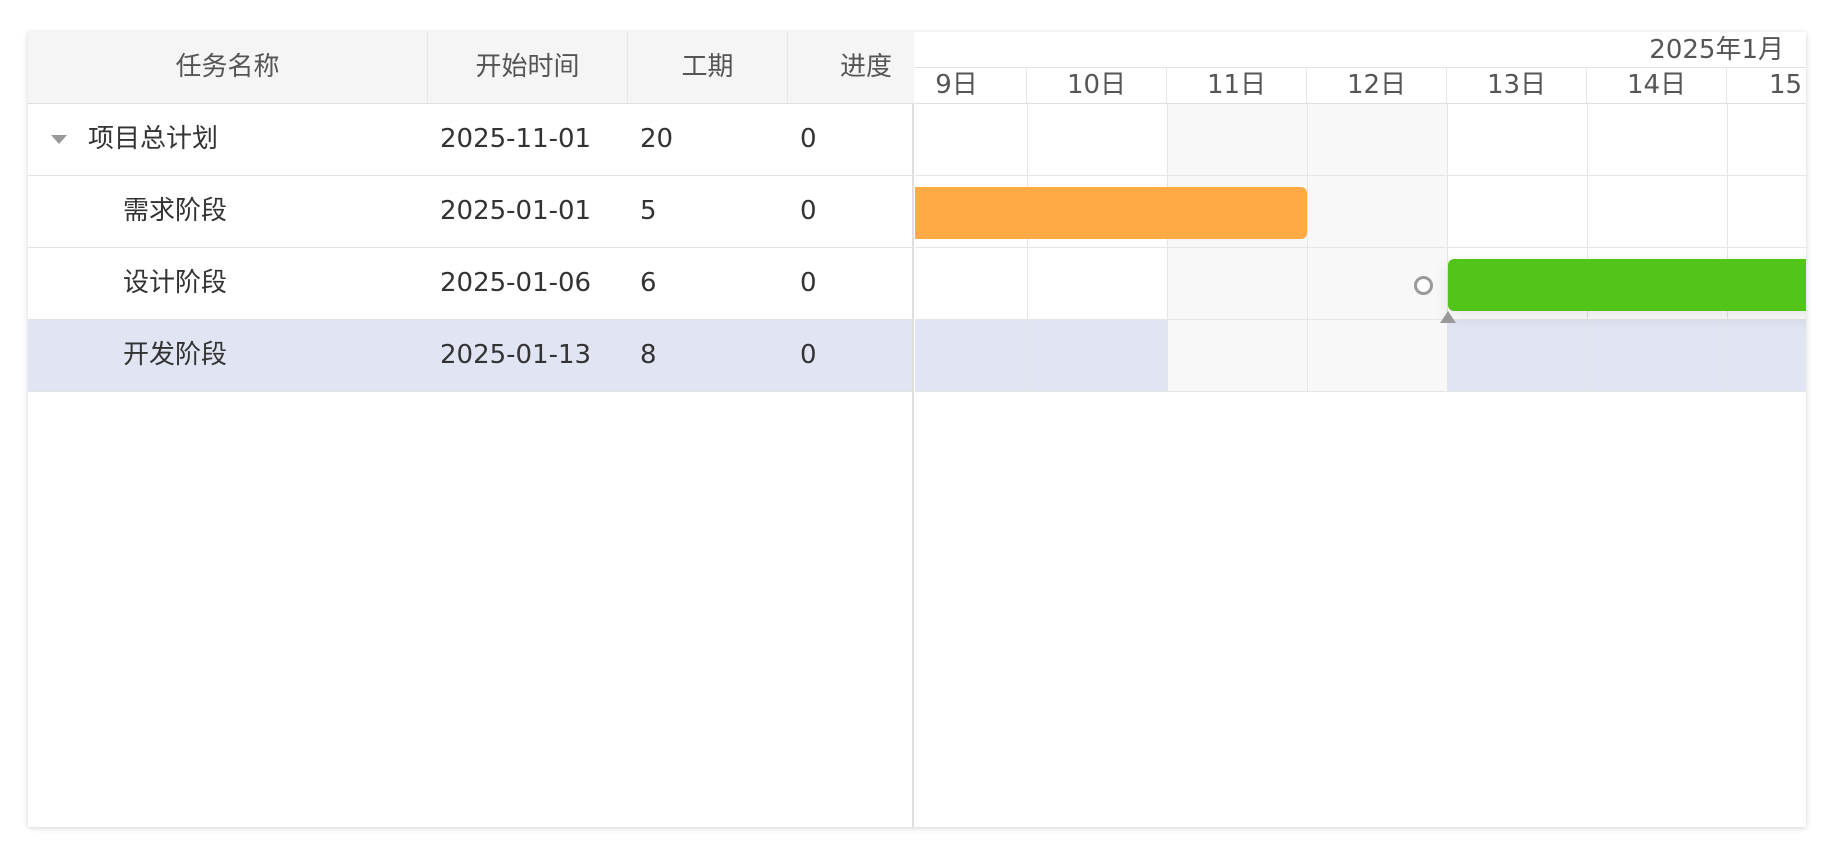  I want to click on task-bar-design, so click(1111, 213).